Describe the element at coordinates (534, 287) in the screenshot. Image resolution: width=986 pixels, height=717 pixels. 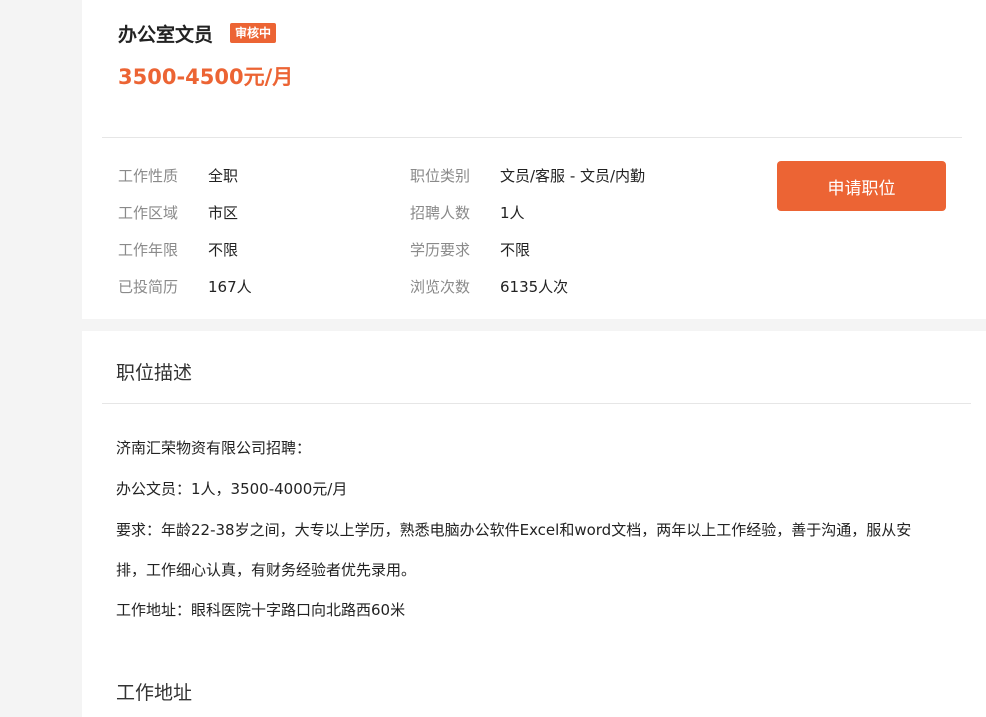
I see `info-value: 6135人次` at that location.